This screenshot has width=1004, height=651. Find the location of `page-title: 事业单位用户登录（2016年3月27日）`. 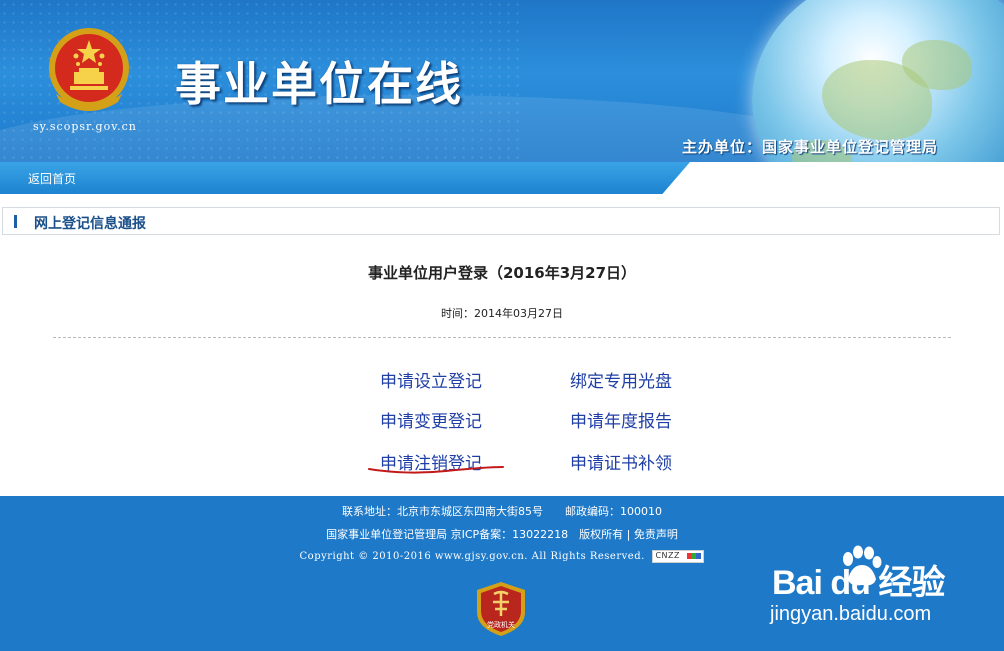

page-title: 事业单位用户登录（2016年3月27日） is located at coordinates (502, 273).